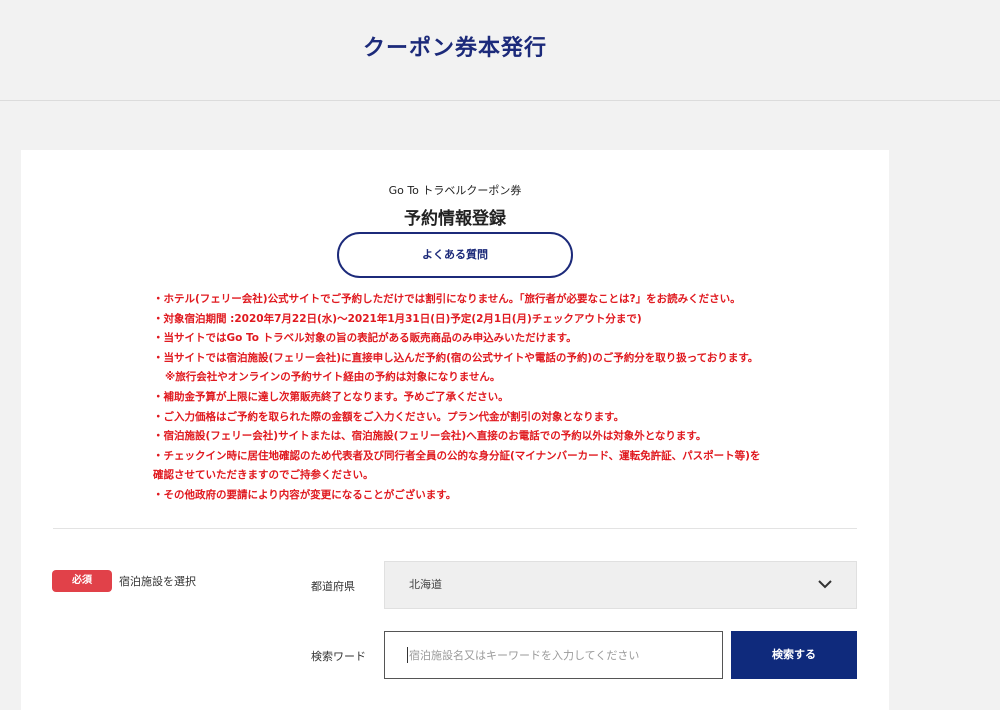  What do you see at coordinates (338, 656) in the screenshot?
I see `search-word-label: 検索ワード` at bounding box center [338, 656].